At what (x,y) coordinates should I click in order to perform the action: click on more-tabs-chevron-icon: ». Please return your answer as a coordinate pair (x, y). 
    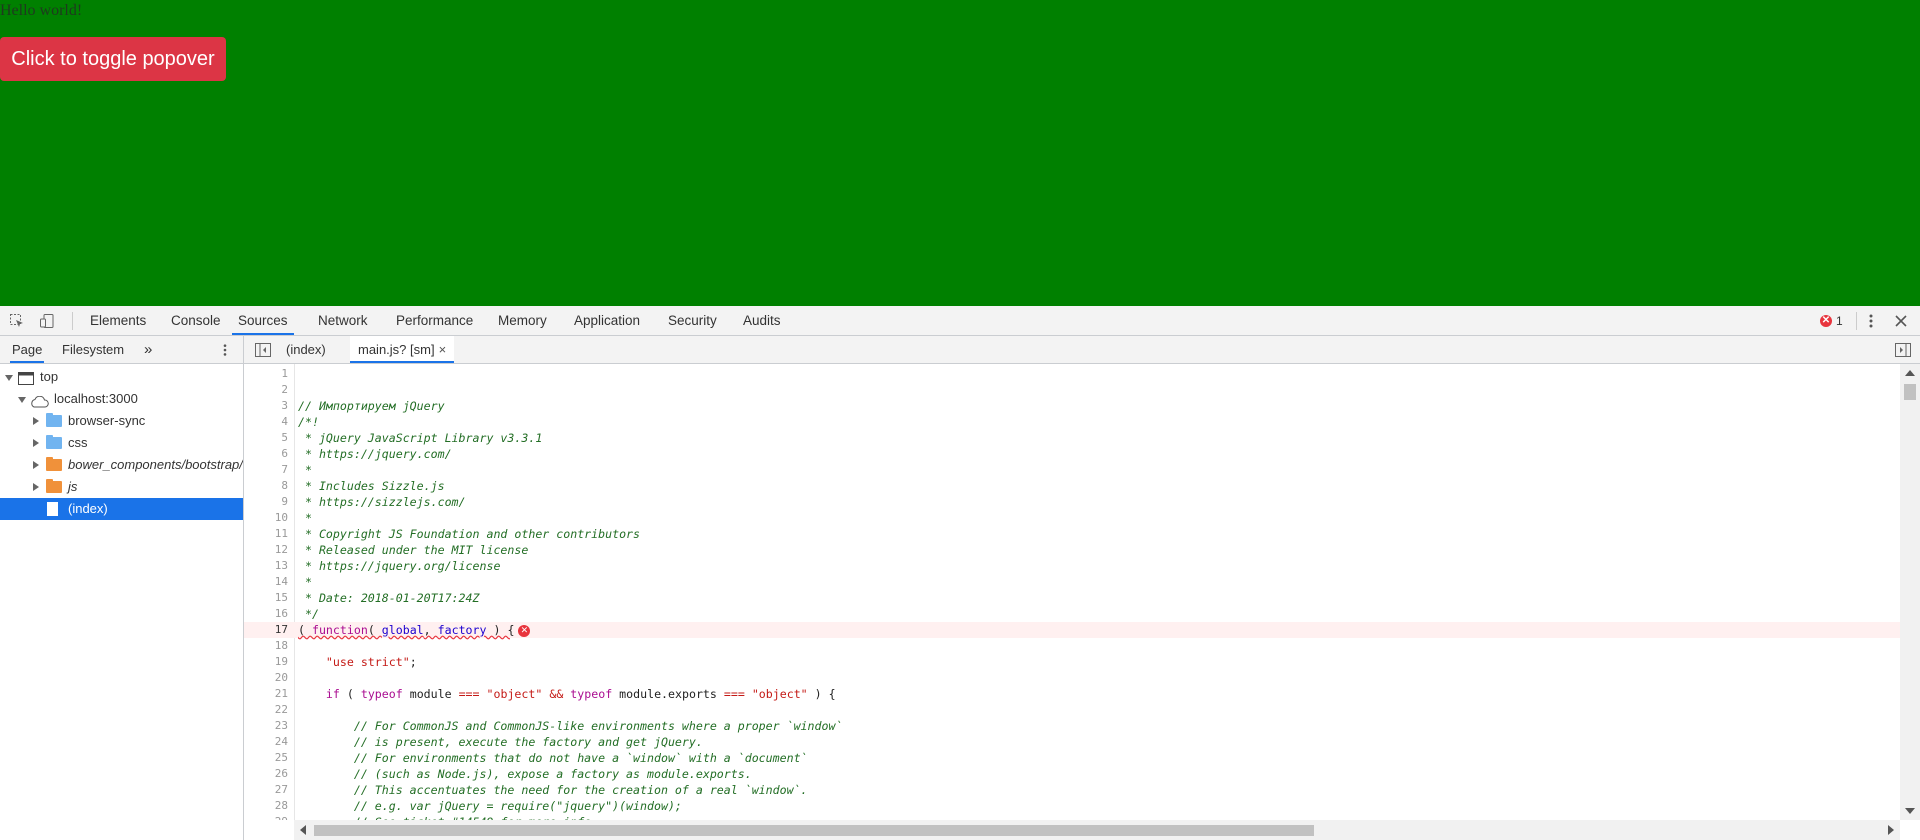
    Looking at the image, I should click on (148, 349).